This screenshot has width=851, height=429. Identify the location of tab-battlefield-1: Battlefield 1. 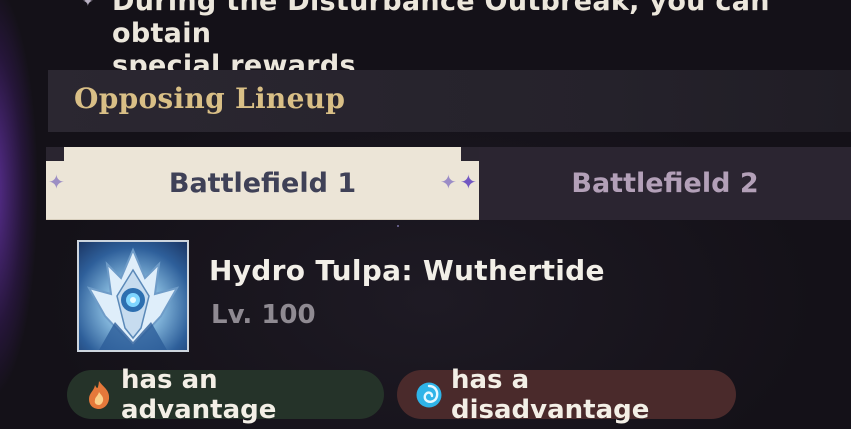
(262, 183).